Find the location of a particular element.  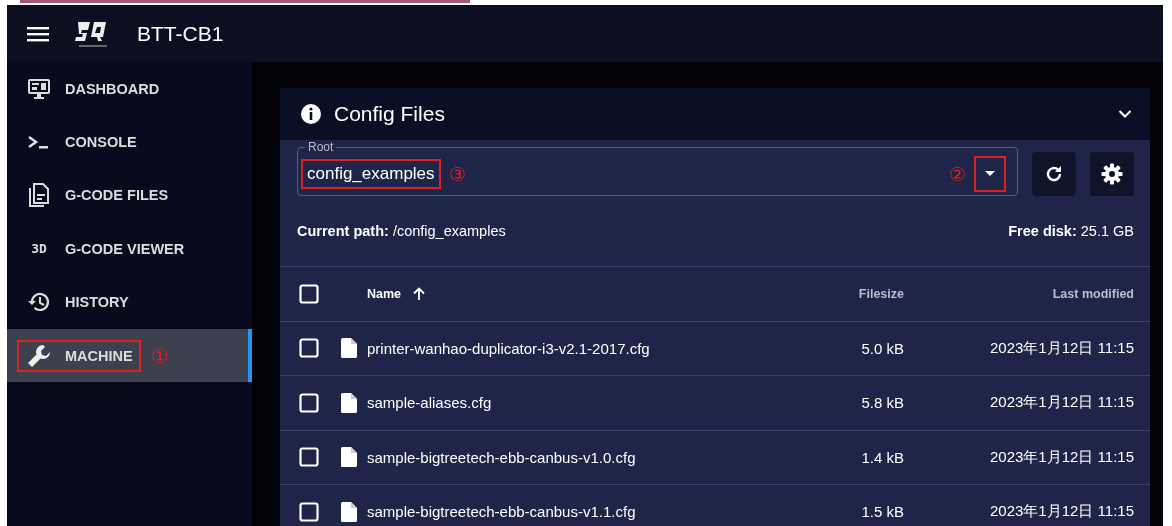

nav-item: CONSOLE is located at coordinates (129, 142).